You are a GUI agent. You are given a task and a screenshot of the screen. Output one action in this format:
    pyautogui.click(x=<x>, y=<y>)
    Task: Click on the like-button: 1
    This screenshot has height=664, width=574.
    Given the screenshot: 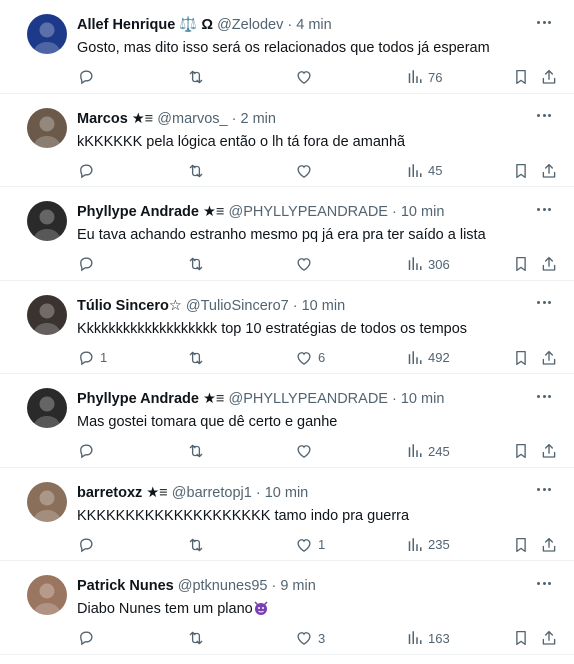 What is the action you would take?
    pyautogui.click(x=310, y=545)
    